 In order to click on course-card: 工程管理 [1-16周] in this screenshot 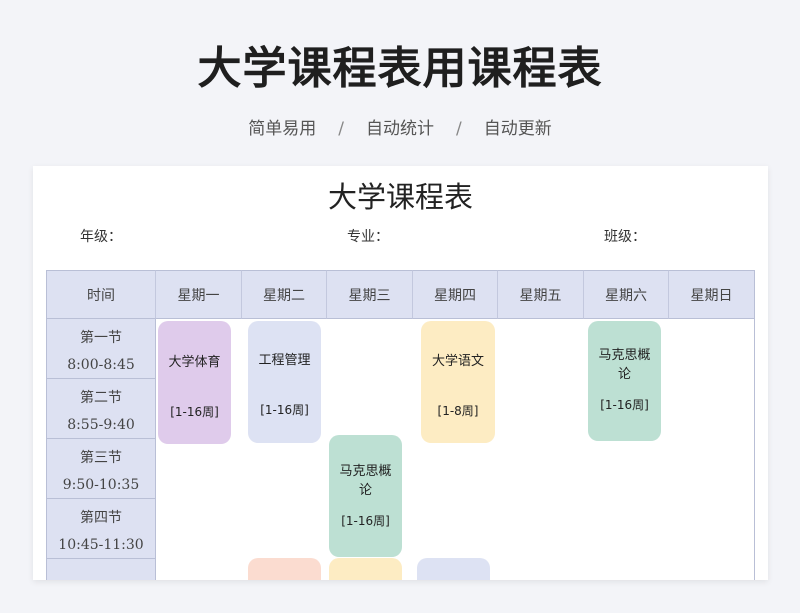, I will do `click(284, 382)`.